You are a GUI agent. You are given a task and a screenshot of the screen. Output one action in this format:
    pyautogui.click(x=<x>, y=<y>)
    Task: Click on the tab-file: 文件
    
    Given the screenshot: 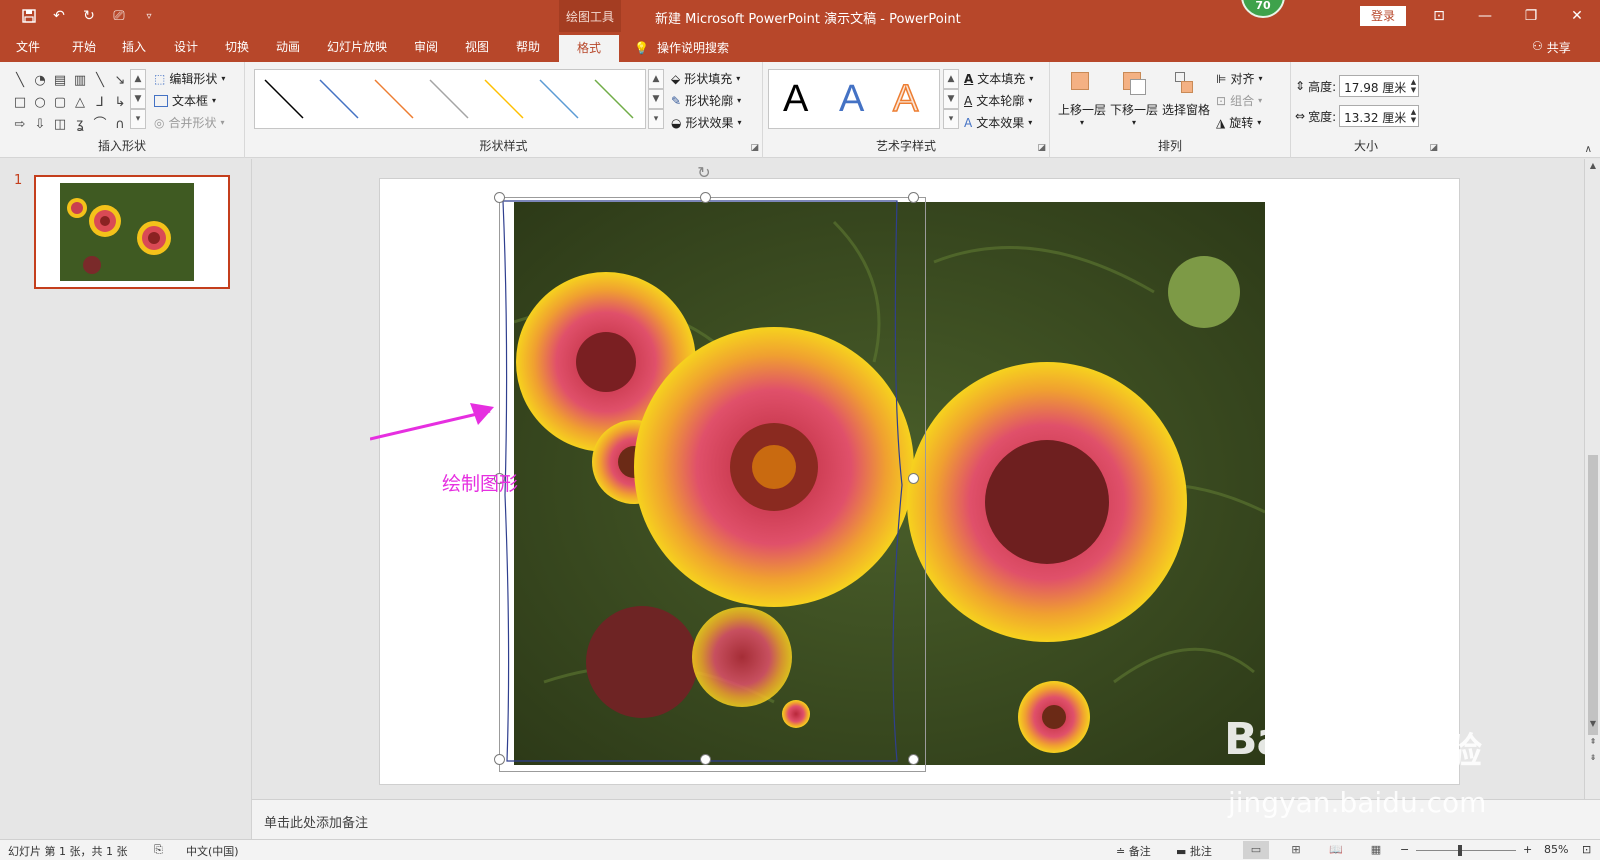 What is the action you would take?
    pyautogui.click(x=28, y=46)
    